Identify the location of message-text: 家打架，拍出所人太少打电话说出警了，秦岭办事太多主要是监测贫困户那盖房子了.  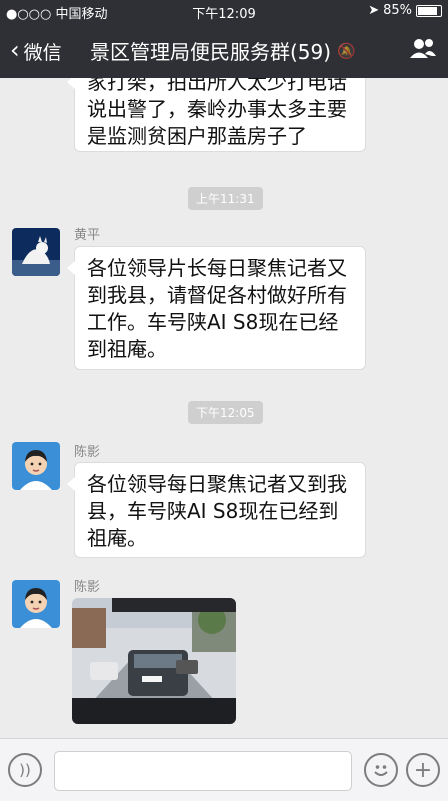
(217, 113).